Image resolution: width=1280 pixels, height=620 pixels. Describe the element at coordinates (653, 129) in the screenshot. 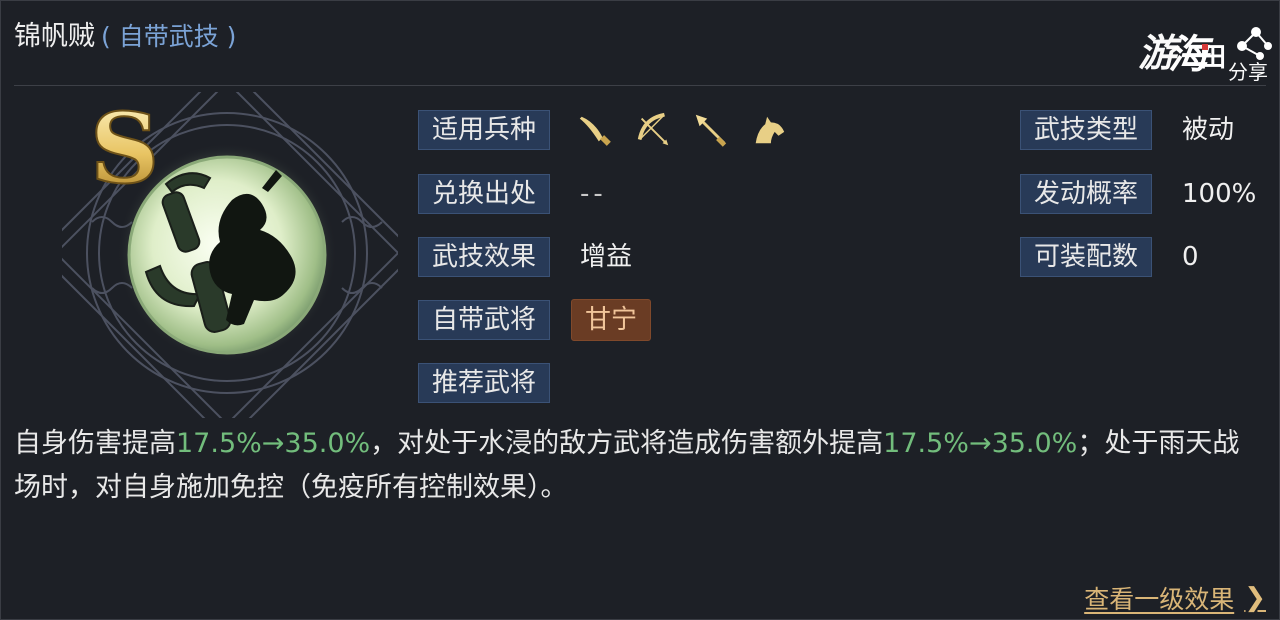

I see `bow-icon` at that location.